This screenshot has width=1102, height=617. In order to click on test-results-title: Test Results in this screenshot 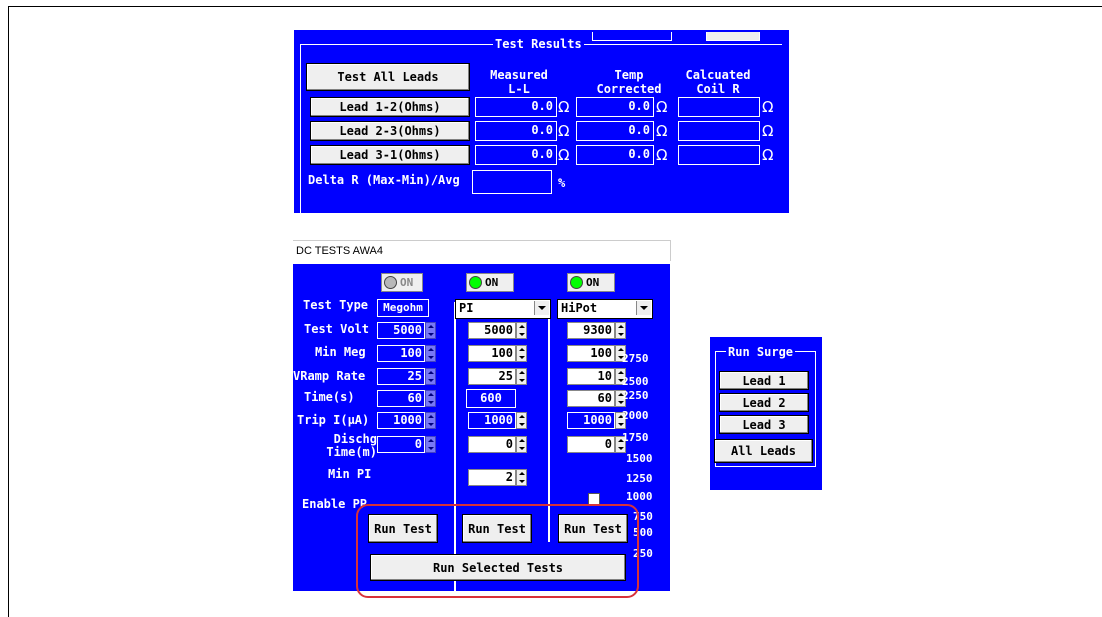, I will do `click(538, 44)`.